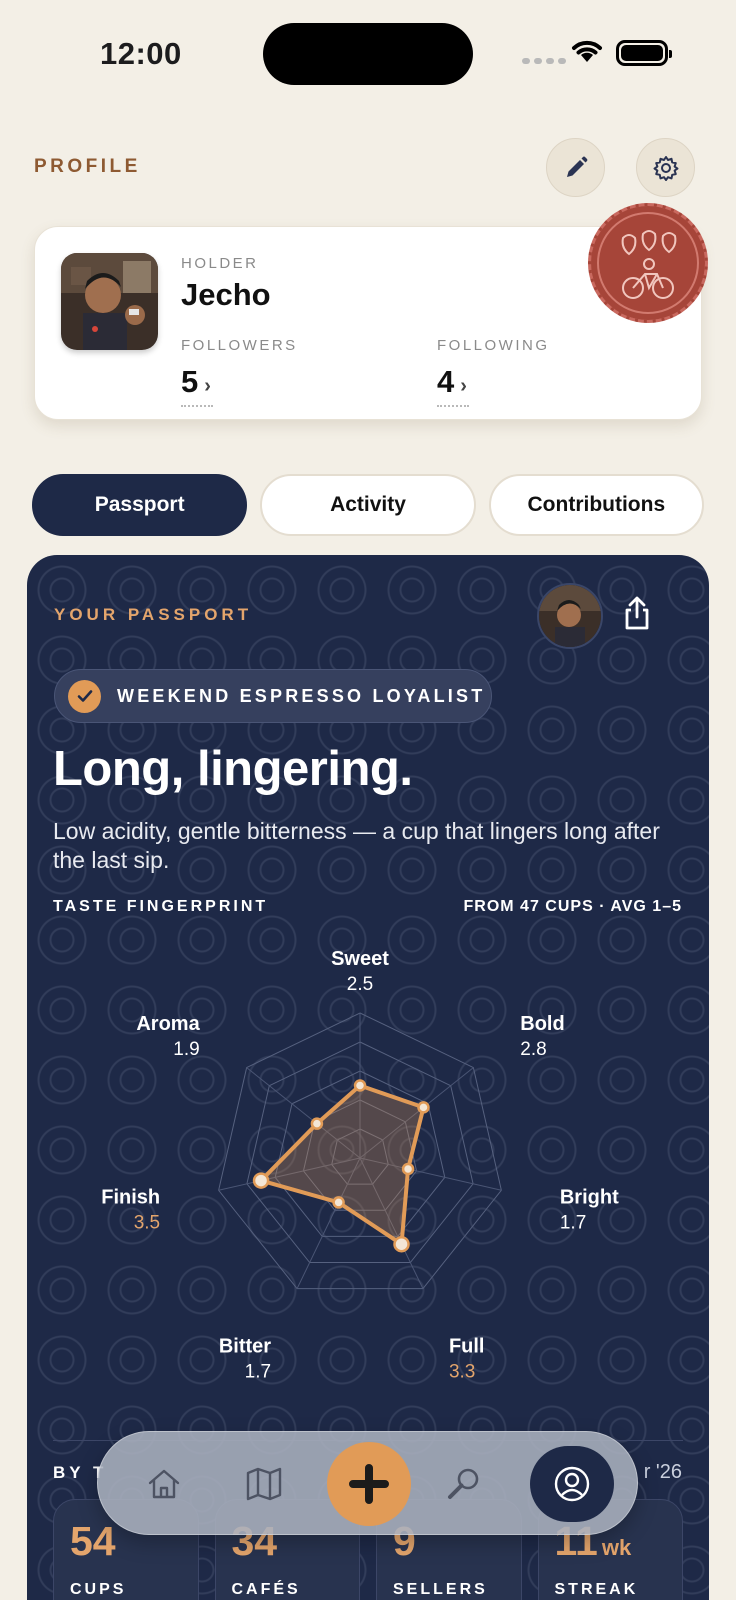  Describe the element at coordinates (239, 345) in the screenshot. I see `followers-label: FOLLOWERS` at that location.